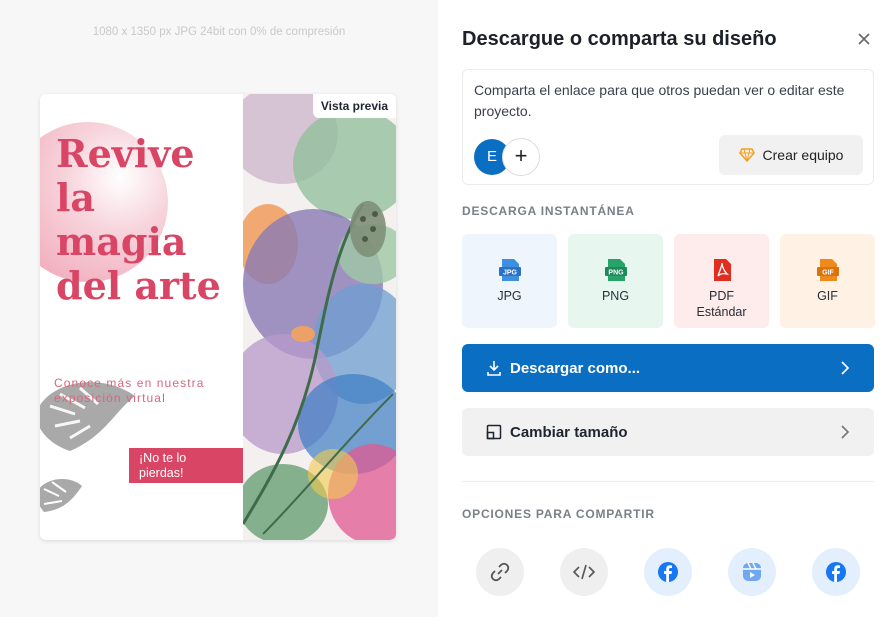 This screenshot has height=617, width=882. Describe the element at coordinates (76, 197) in the screenshot. I see `headline-line: la` at that location.